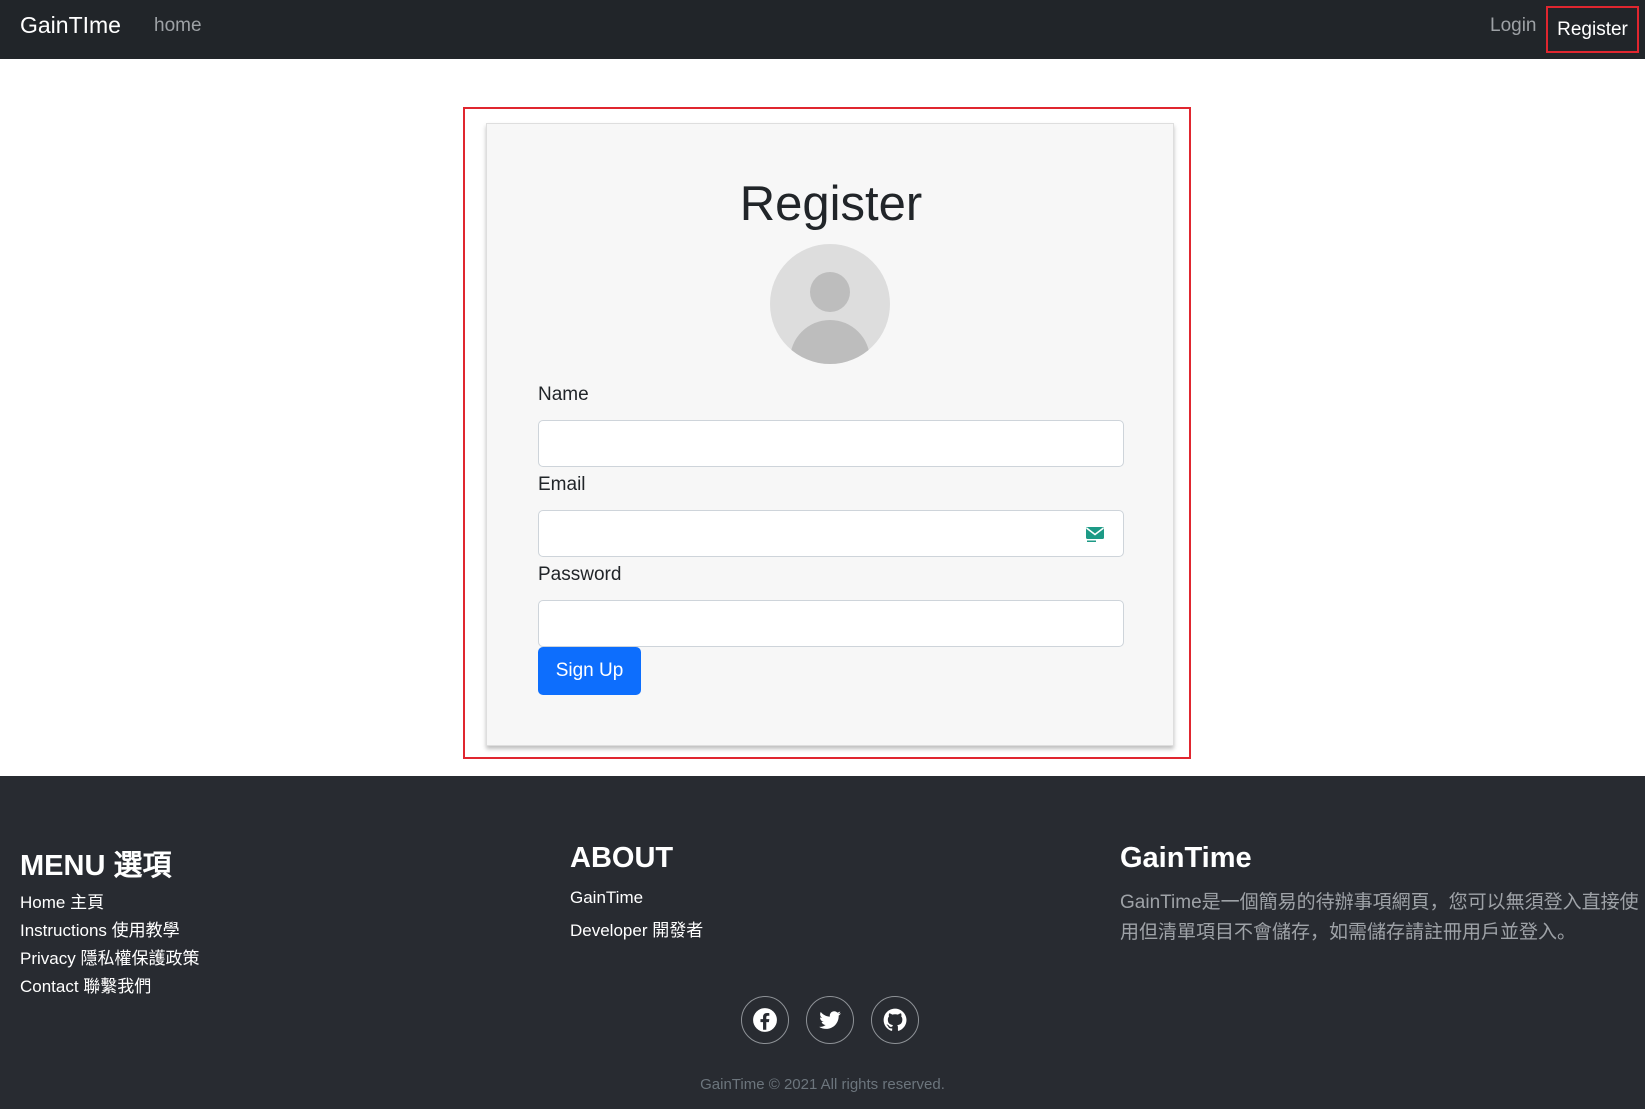  Describe the element at coordinates (580, 574) in the screenshot. I see `password-label: Password` at that location.